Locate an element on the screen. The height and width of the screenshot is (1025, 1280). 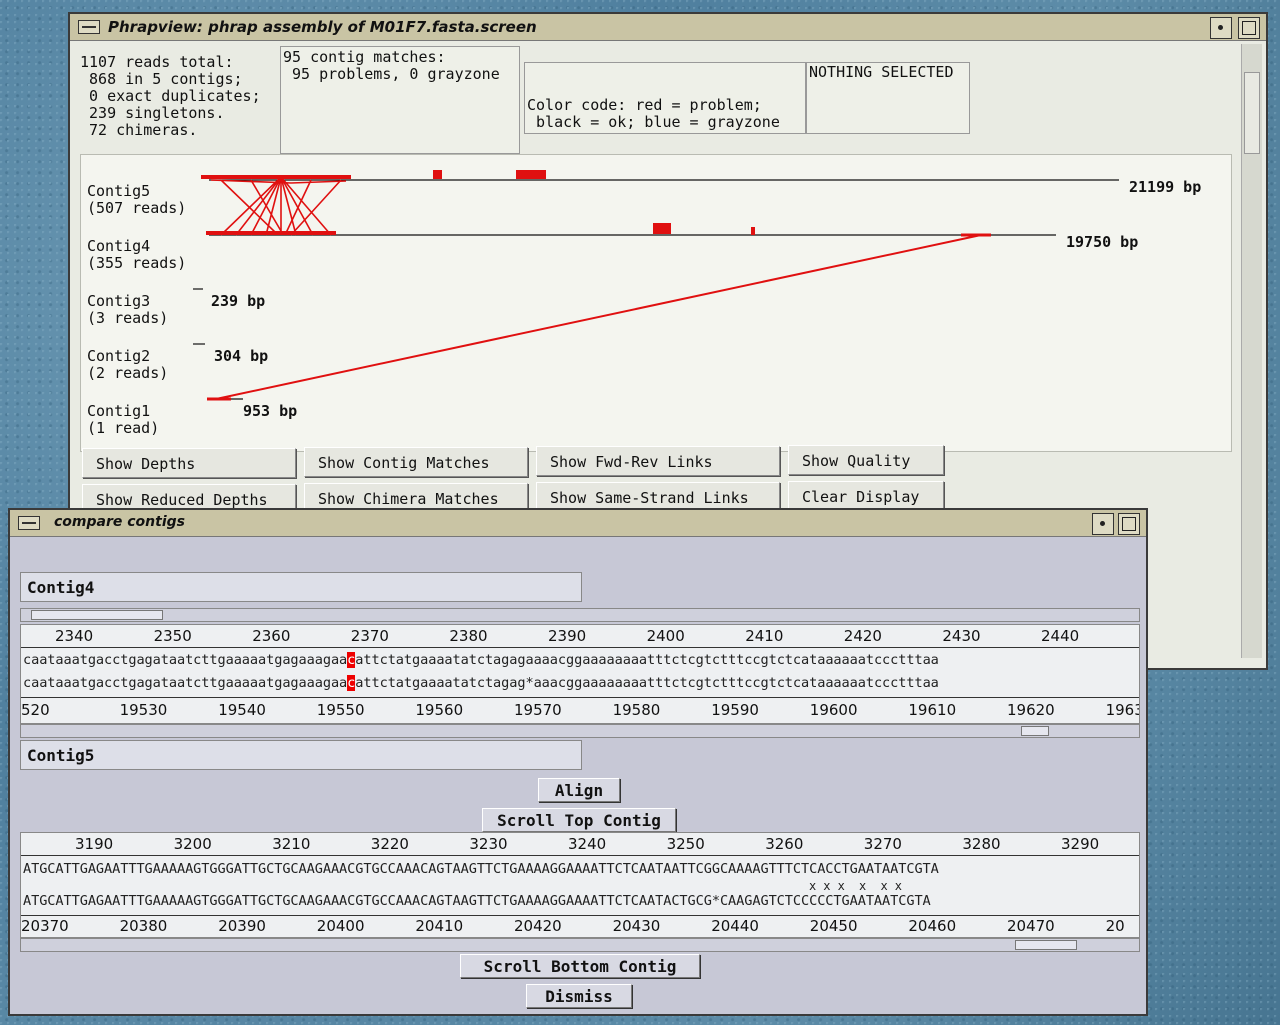
contig3-label: Contig3 (3 reads) is located at coordinates (128, 309).